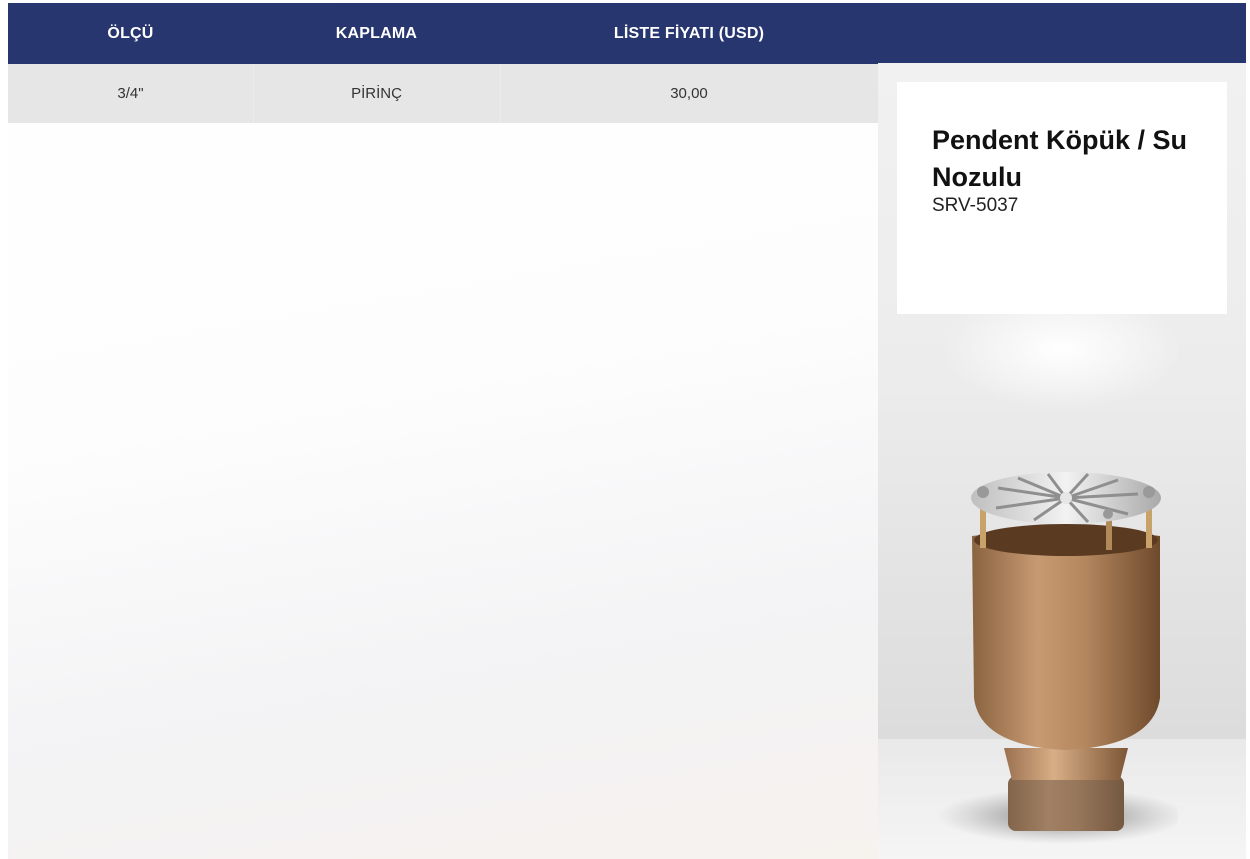 The width and height of the screenshot is (1250, 859). I want to click on product-title-card: Pendent Köpük / Su Nozulu SRV-5037, so click(1062, 198).